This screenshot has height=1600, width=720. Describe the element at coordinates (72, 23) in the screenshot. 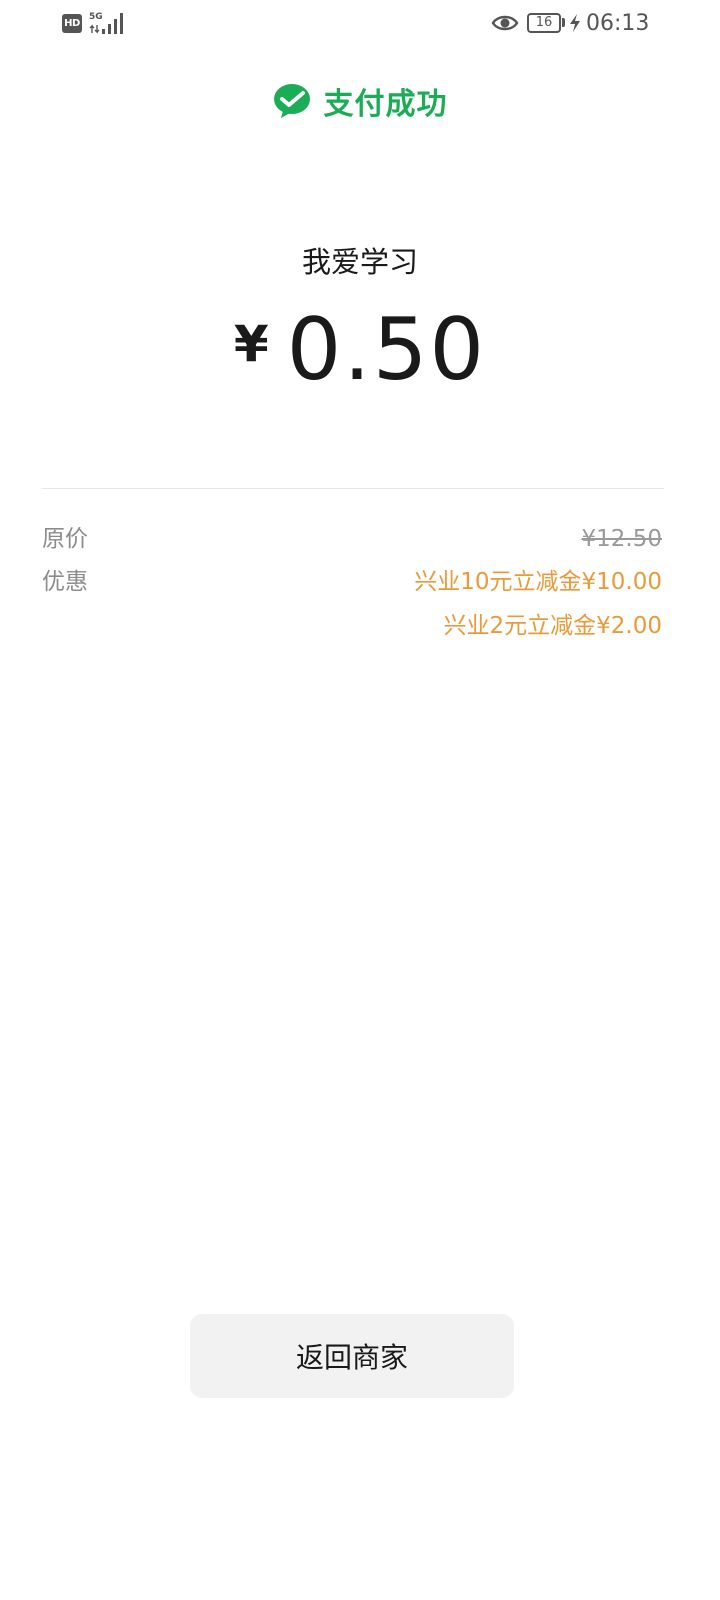

I see `hd-badge: HD` at that location.